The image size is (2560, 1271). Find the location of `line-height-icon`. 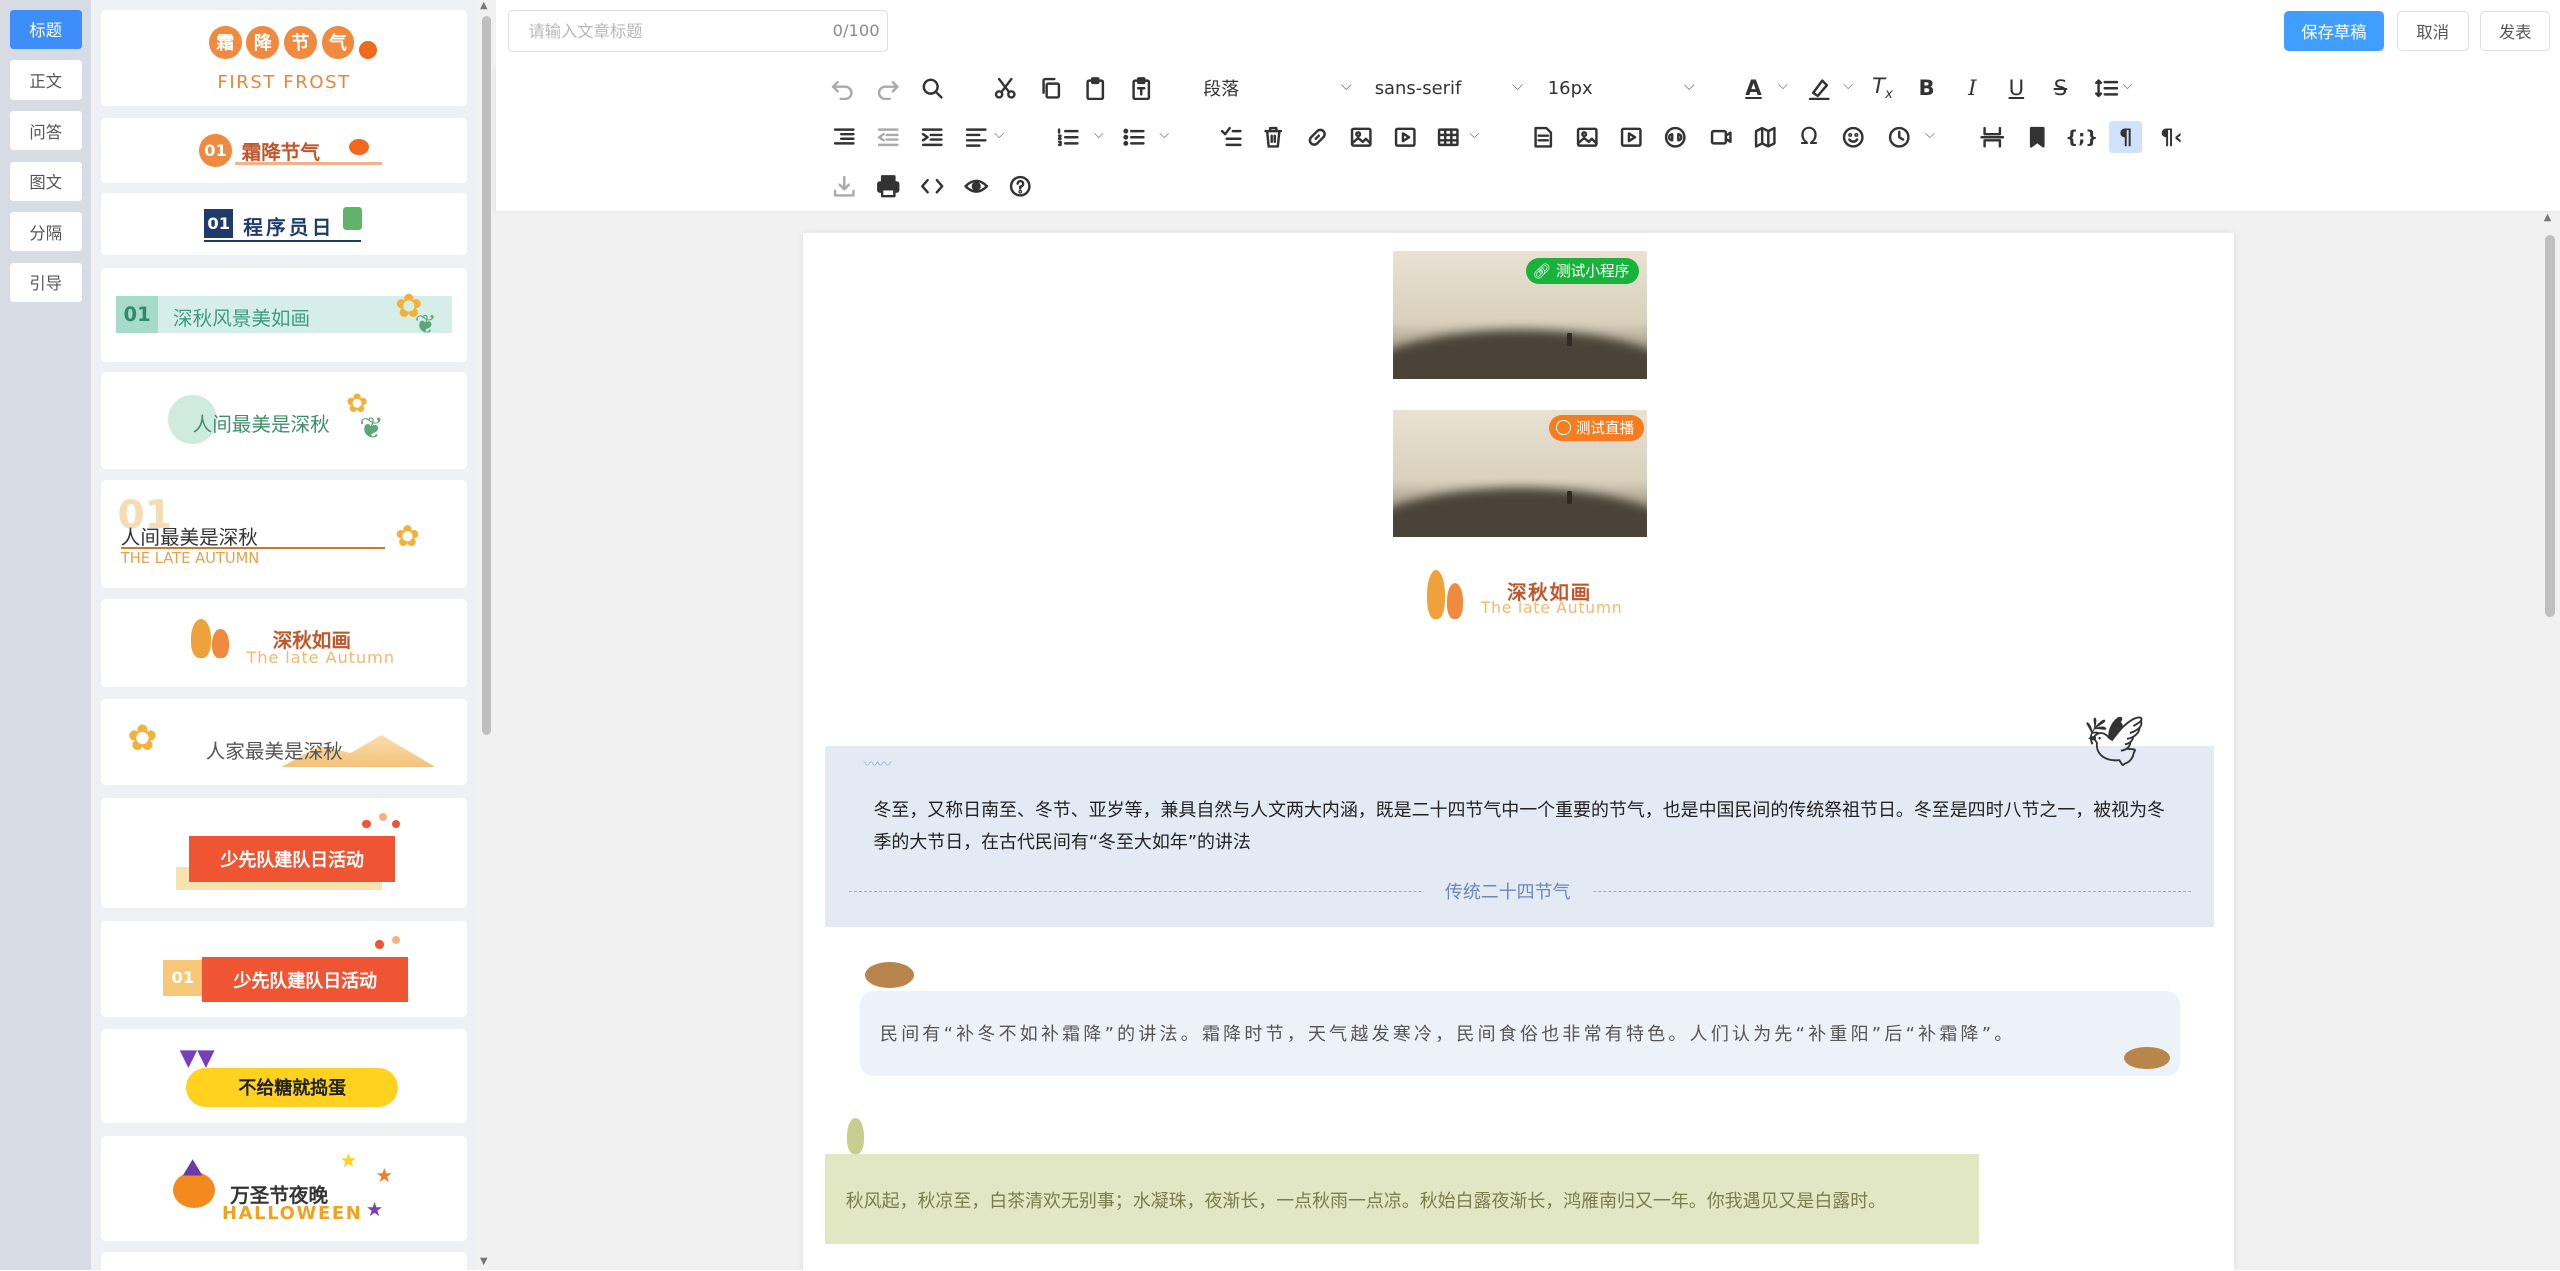

line-height-icon is located at coordinates (2106, 88).